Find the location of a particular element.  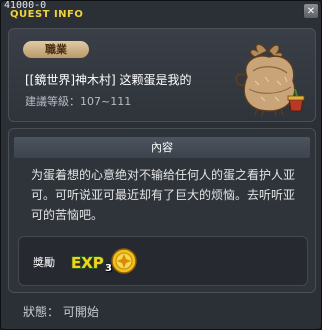

close-icon: ✕ is located at coordinates (311, 11).